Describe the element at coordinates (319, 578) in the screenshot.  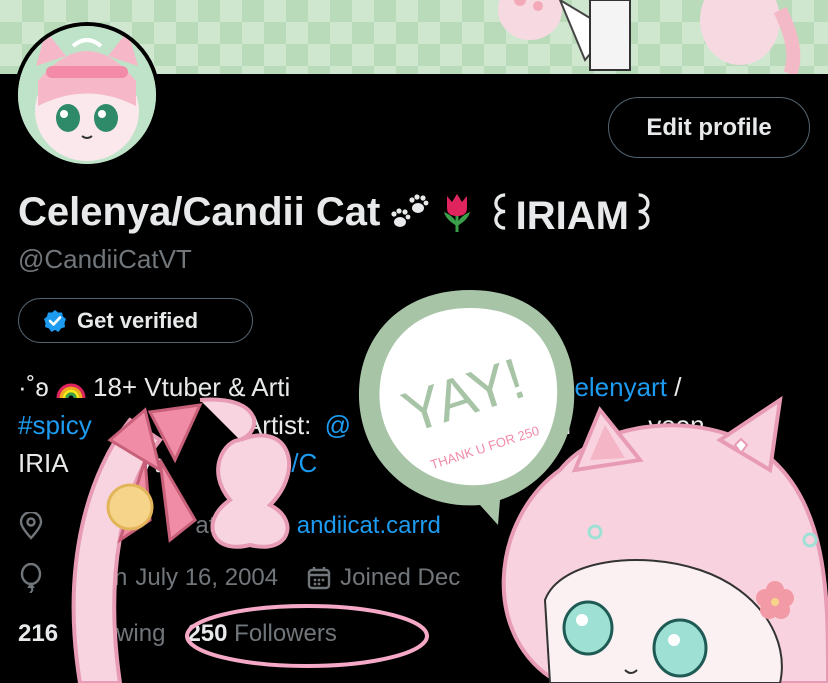
I see `calendar-icon` at that location.